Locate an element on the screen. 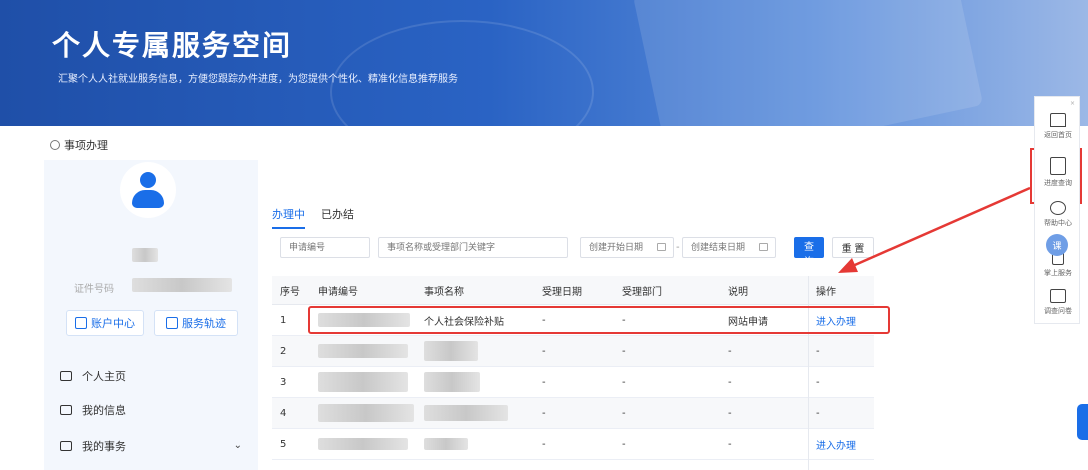 This screenshot has width=1088, height=470. track-icon is located at coordinates (172, 323).